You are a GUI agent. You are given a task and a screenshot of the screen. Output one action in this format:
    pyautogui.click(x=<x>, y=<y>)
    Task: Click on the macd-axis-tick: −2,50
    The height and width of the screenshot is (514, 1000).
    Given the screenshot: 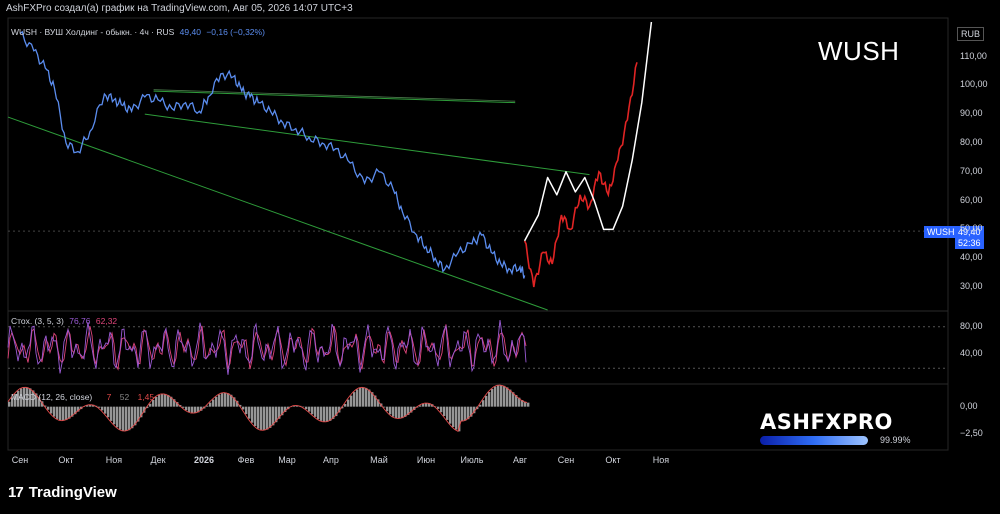 What is the action you would take?
    pyautogui.click(x=971, y=432)
    